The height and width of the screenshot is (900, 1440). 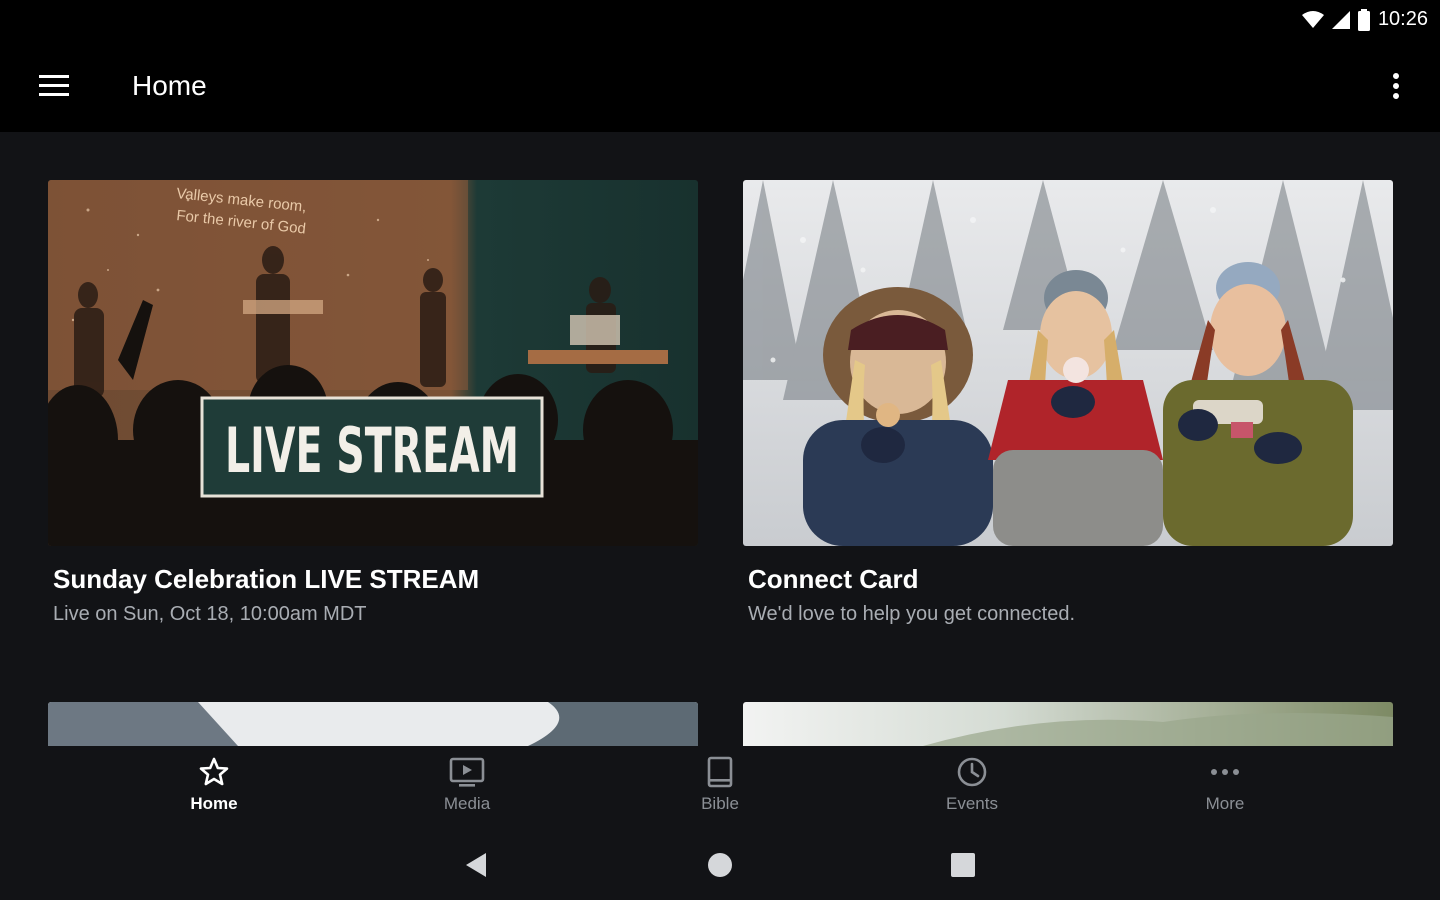 What do you see at coordinates (467, 803) in the screenshot?
I see `nav-label-media: Media` at bounding box center [467, 803].